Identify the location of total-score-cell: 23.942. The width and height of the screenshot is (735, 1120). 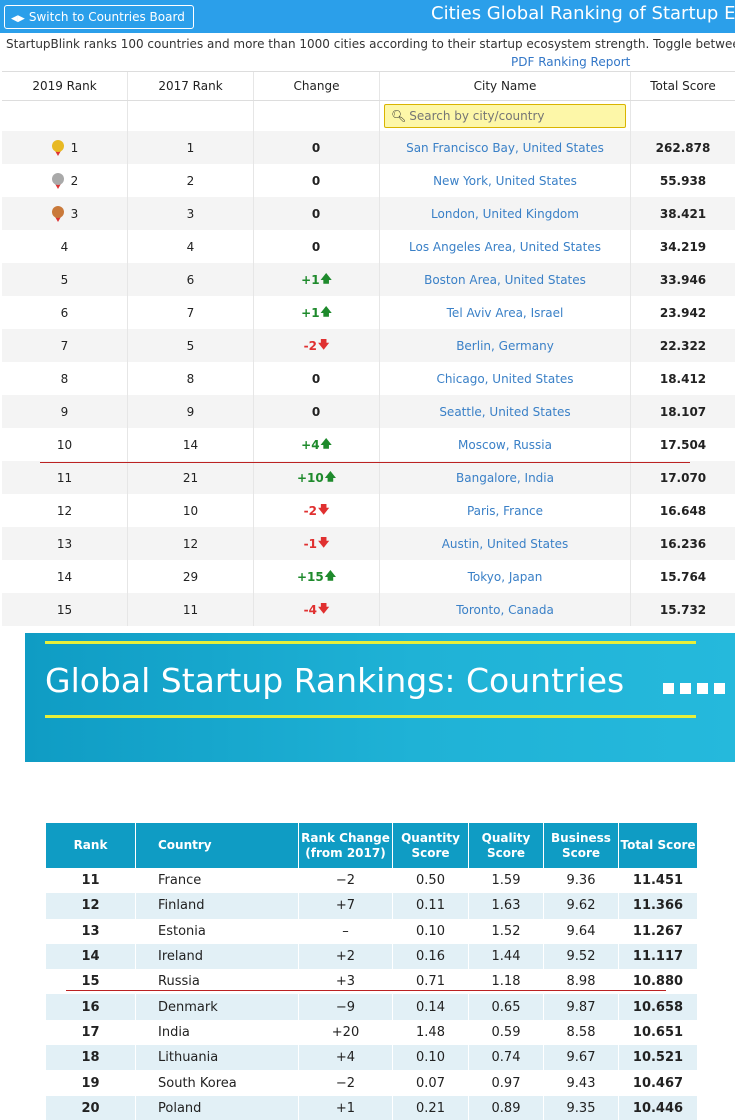
(683, 312).